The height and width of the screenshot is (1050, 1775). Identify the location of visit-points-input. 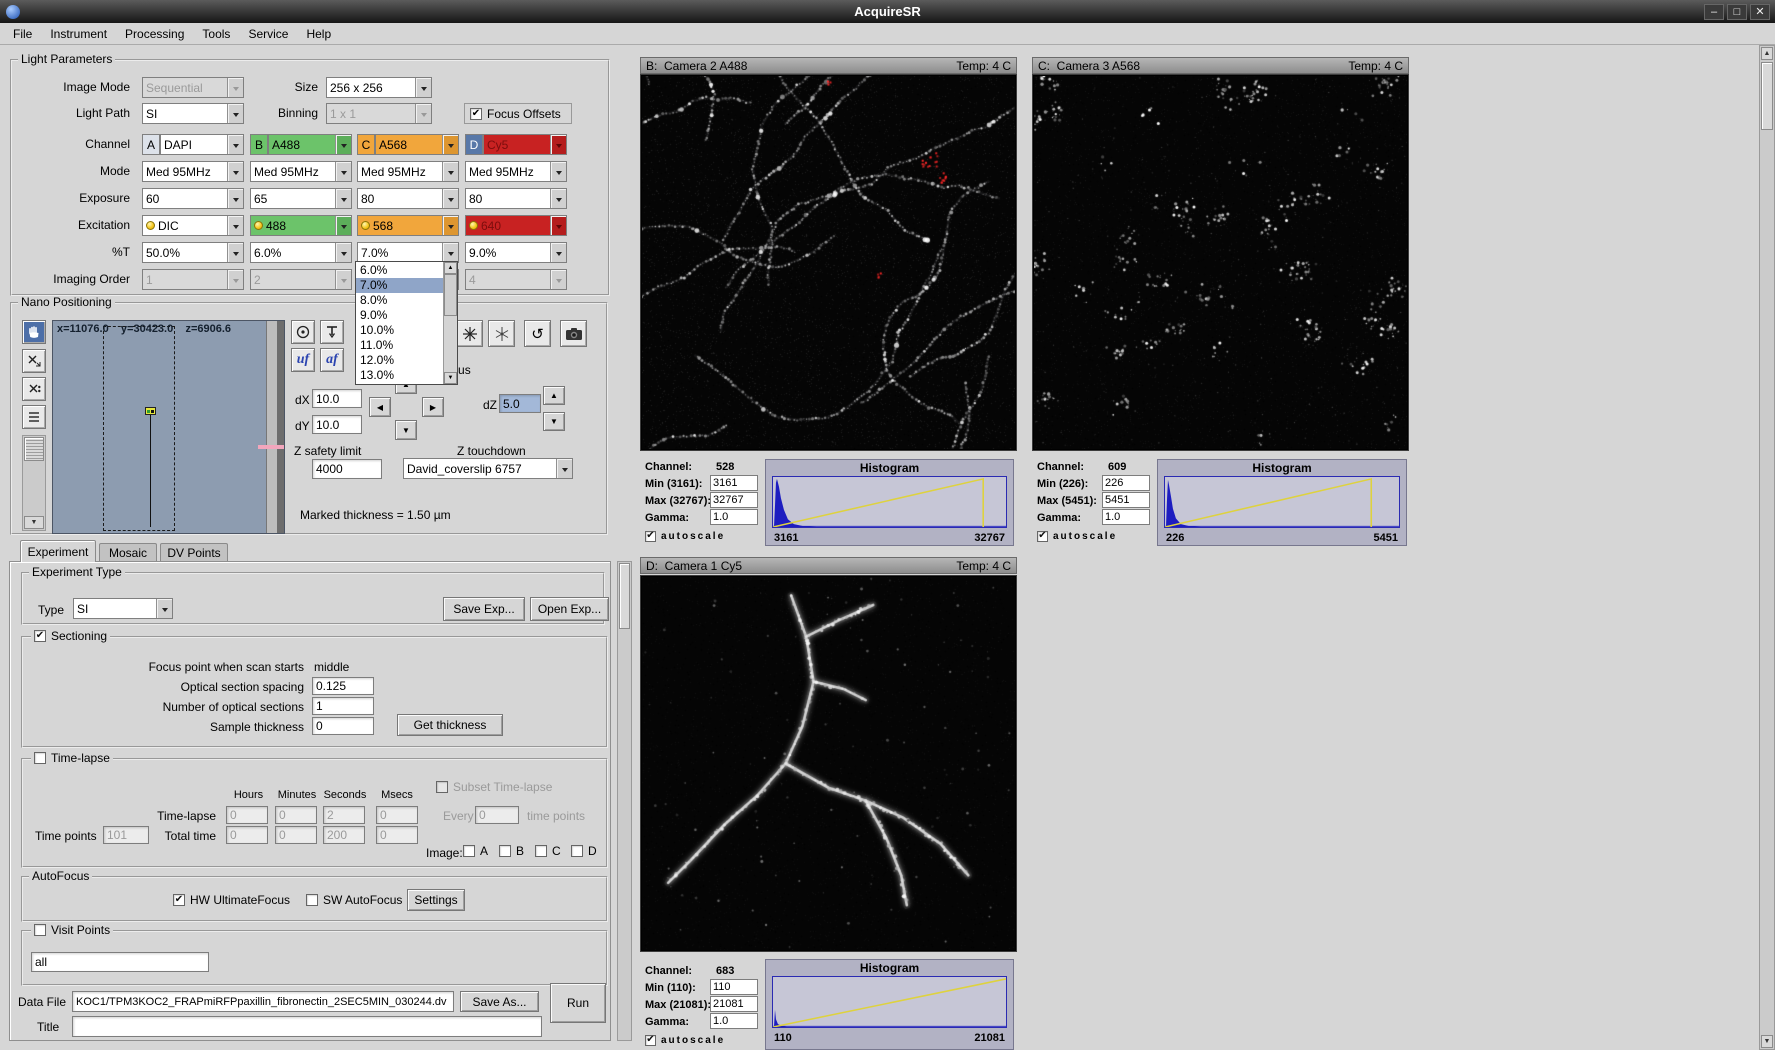
(120, 962).